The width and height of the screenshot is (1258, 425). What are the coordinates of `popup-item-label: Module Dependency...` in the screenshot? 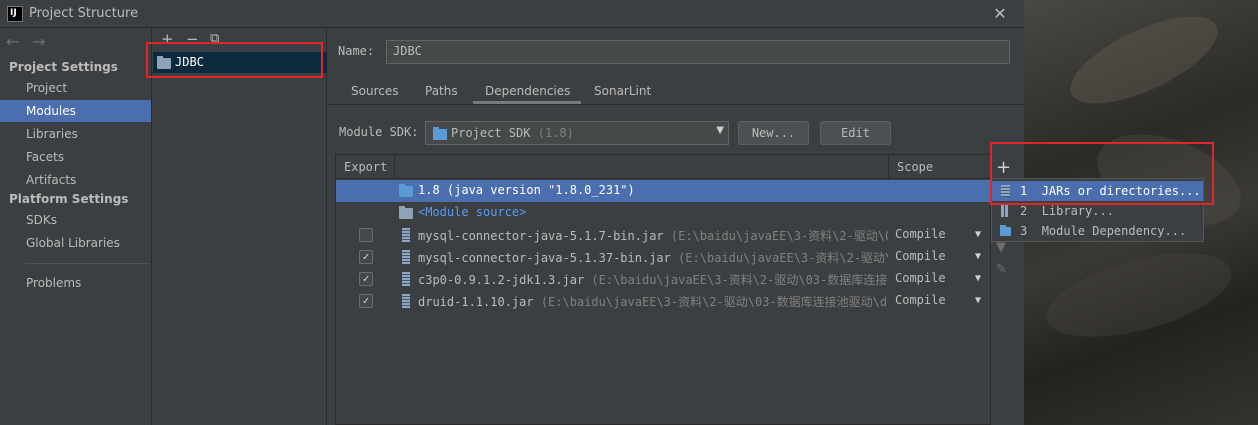 It's located at (1114, 231).